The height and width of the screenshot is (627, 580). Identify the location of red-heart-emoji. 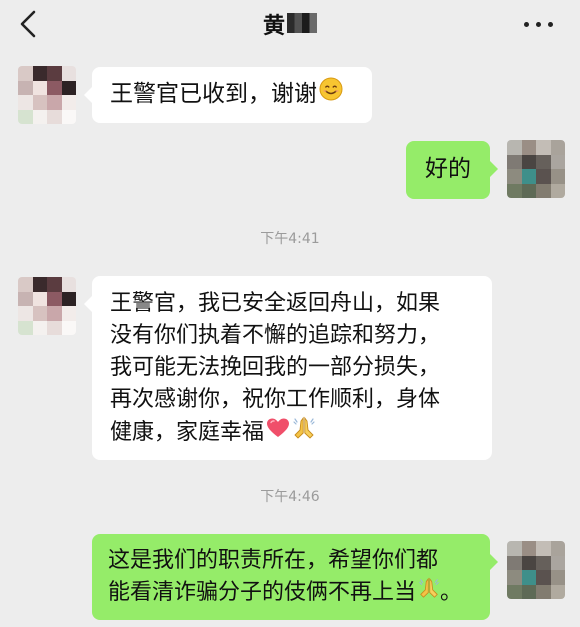
(278, 433).